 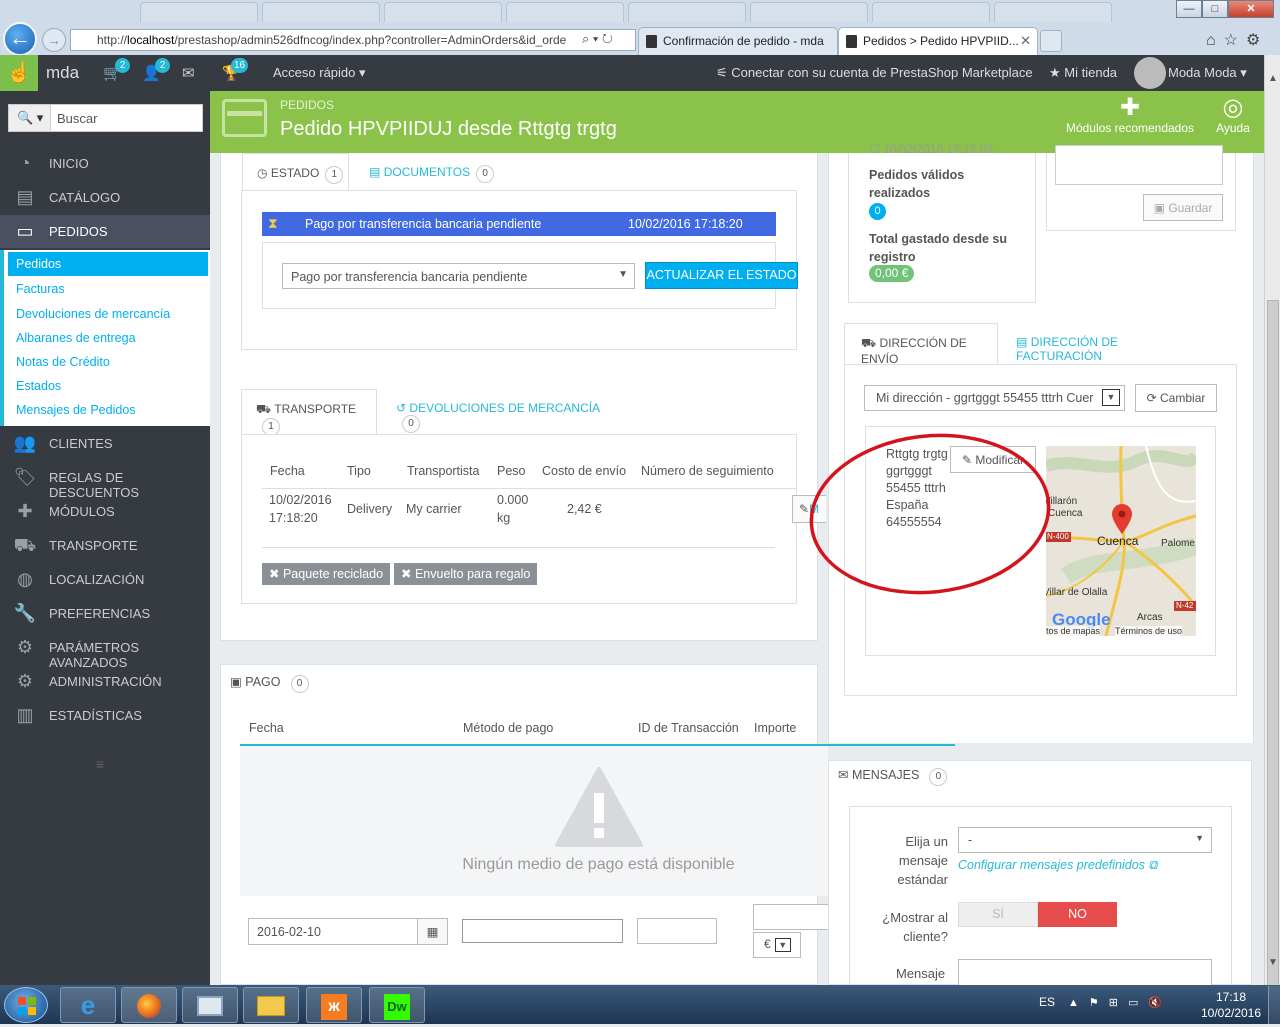 I want to click on tab-direccion-envio: ⛟ DIRECCIÓN DE ENVÍO, so click(x=921, y=344).